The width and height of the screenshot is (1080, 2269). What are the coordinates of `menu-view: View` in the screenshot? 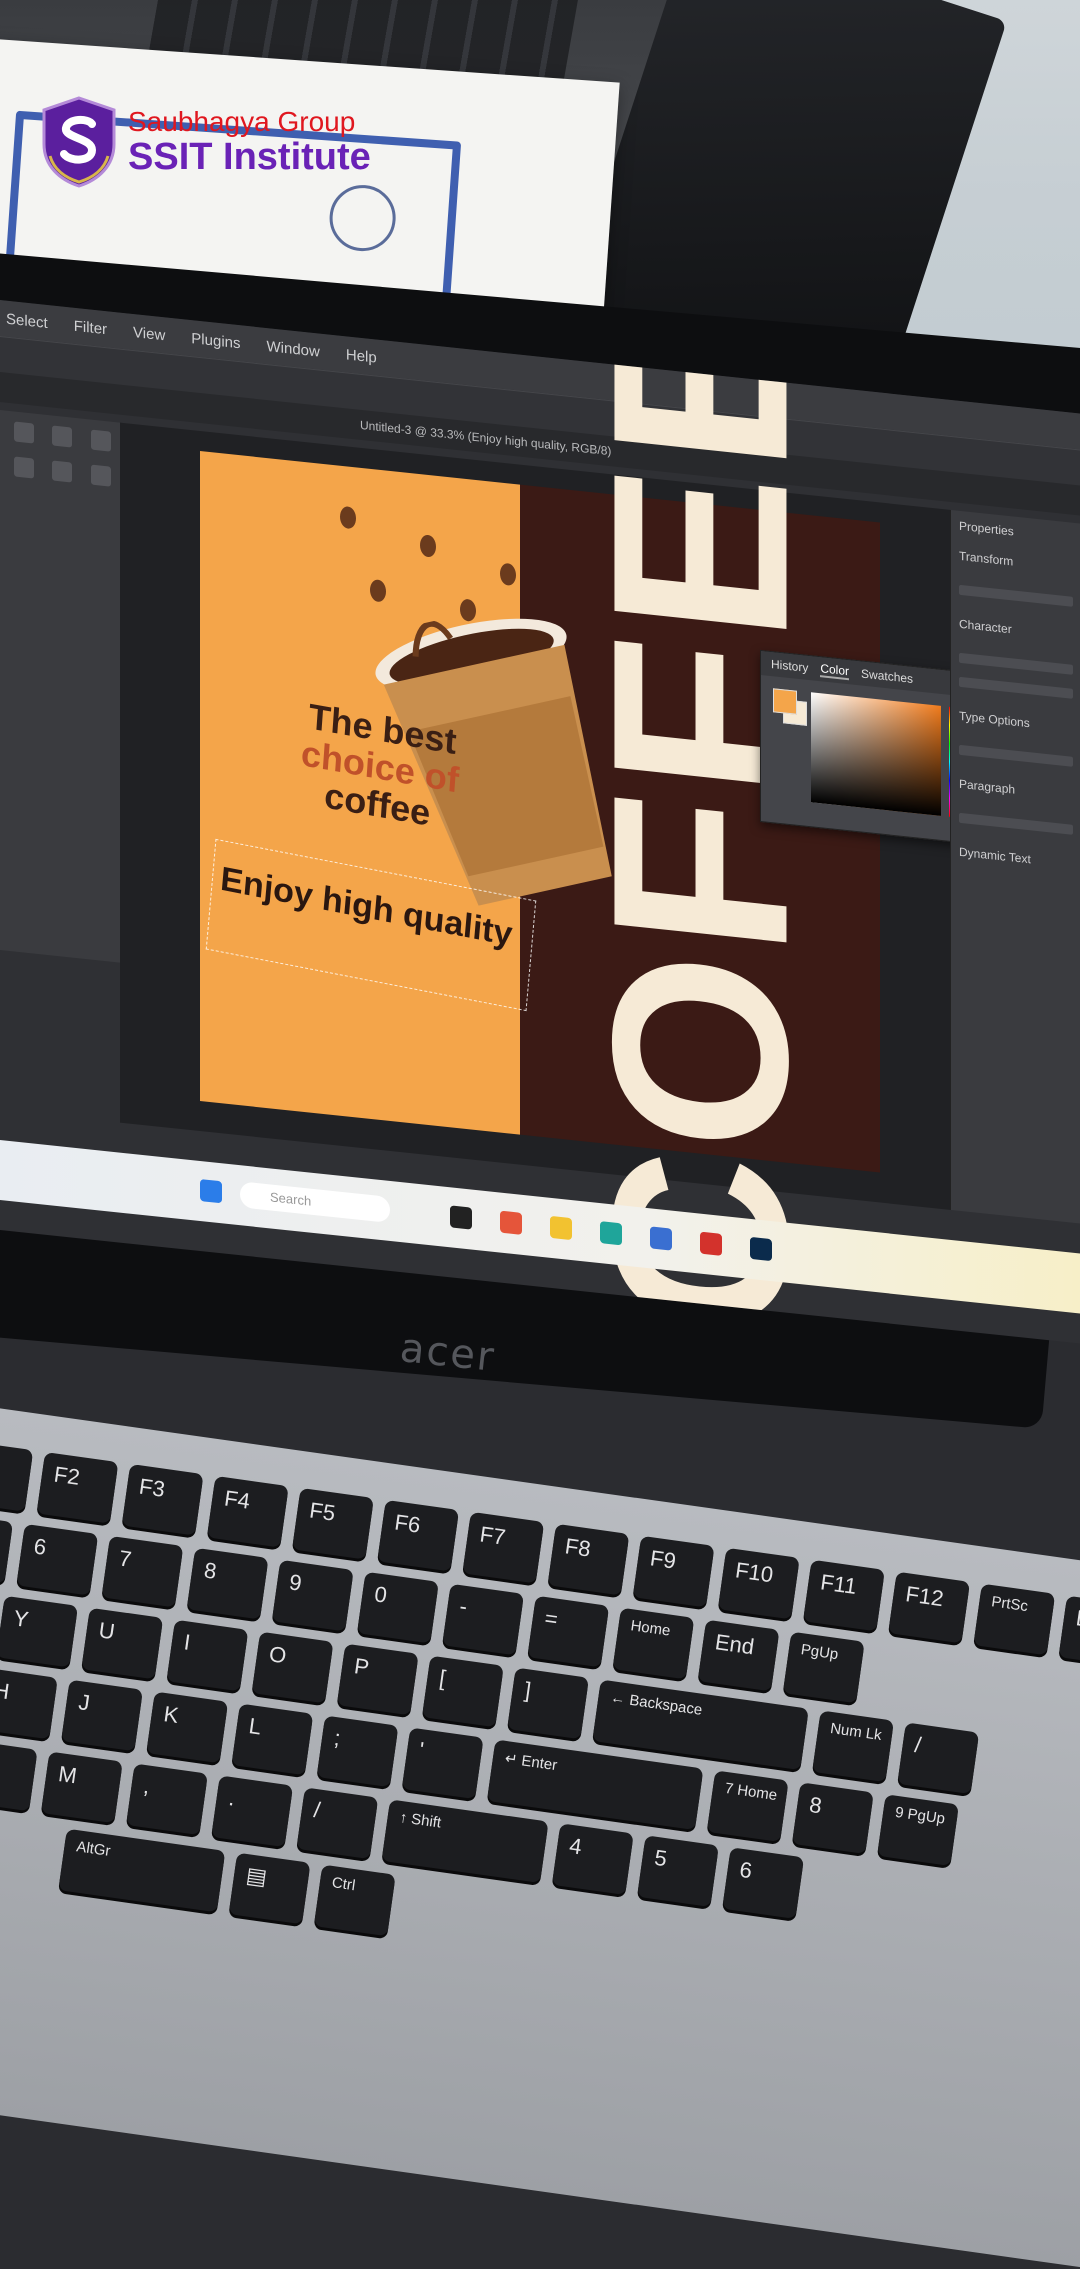 It's located at (149, 333).